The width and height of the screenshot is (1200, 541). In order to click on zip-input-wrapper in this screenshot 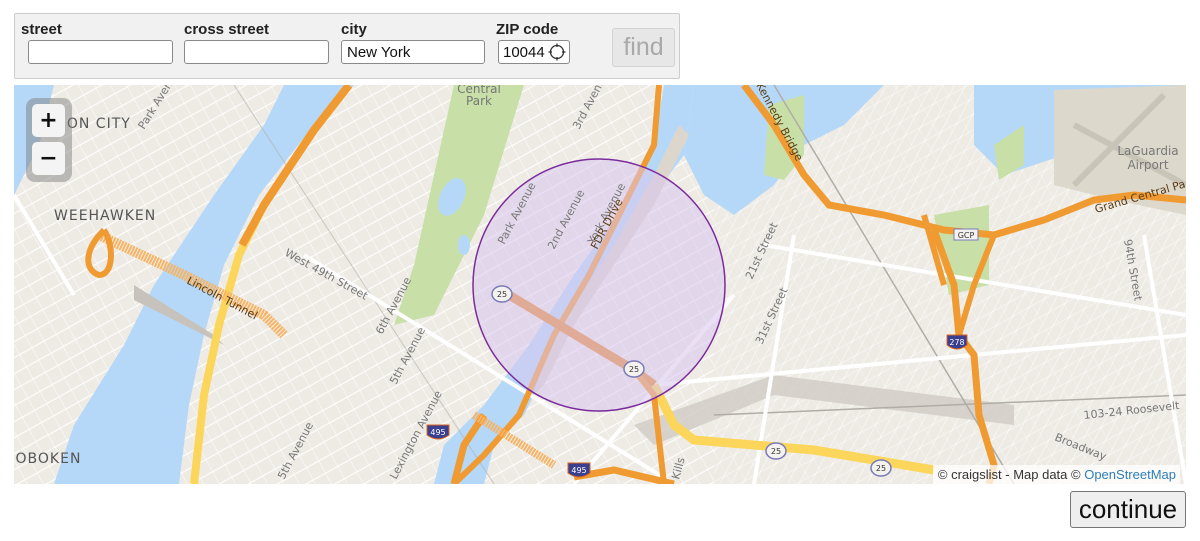, I will do `click(534, 52)`.